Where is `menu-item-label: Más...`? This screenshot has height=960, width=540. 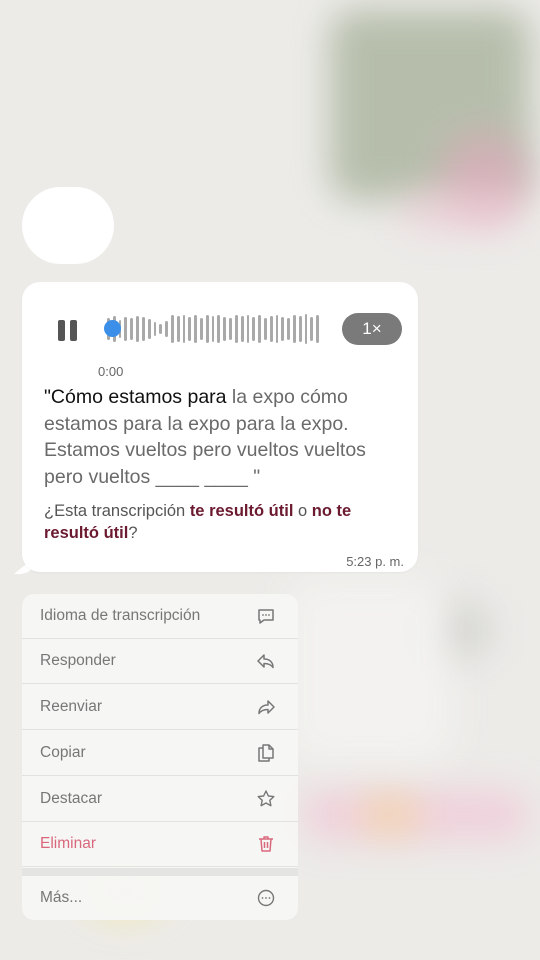 menu-item-label: Más... is located at coordinates (61, 897).